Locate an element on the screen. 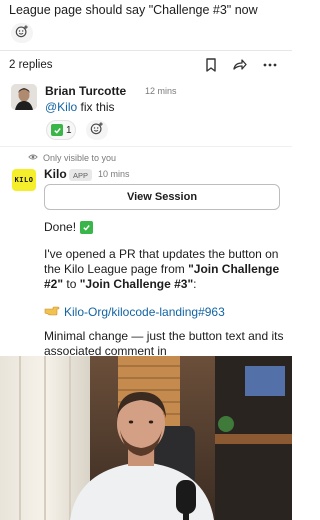 The width and height of the screenshot is (320, 520). replies-count: 2 replies is located at coordinates (31, 65).